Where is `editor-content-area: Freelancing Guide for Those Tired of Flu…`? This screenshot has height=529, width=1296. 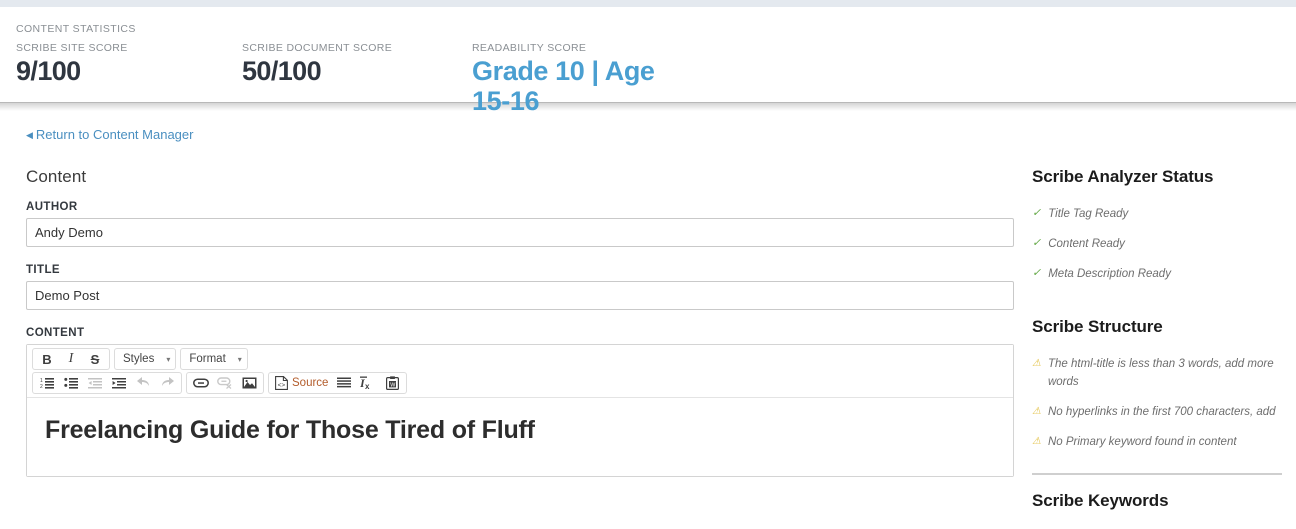
editor-content-area: Freelancing Guide for Those Tired of Flu… is located at coordinates (520, 437).